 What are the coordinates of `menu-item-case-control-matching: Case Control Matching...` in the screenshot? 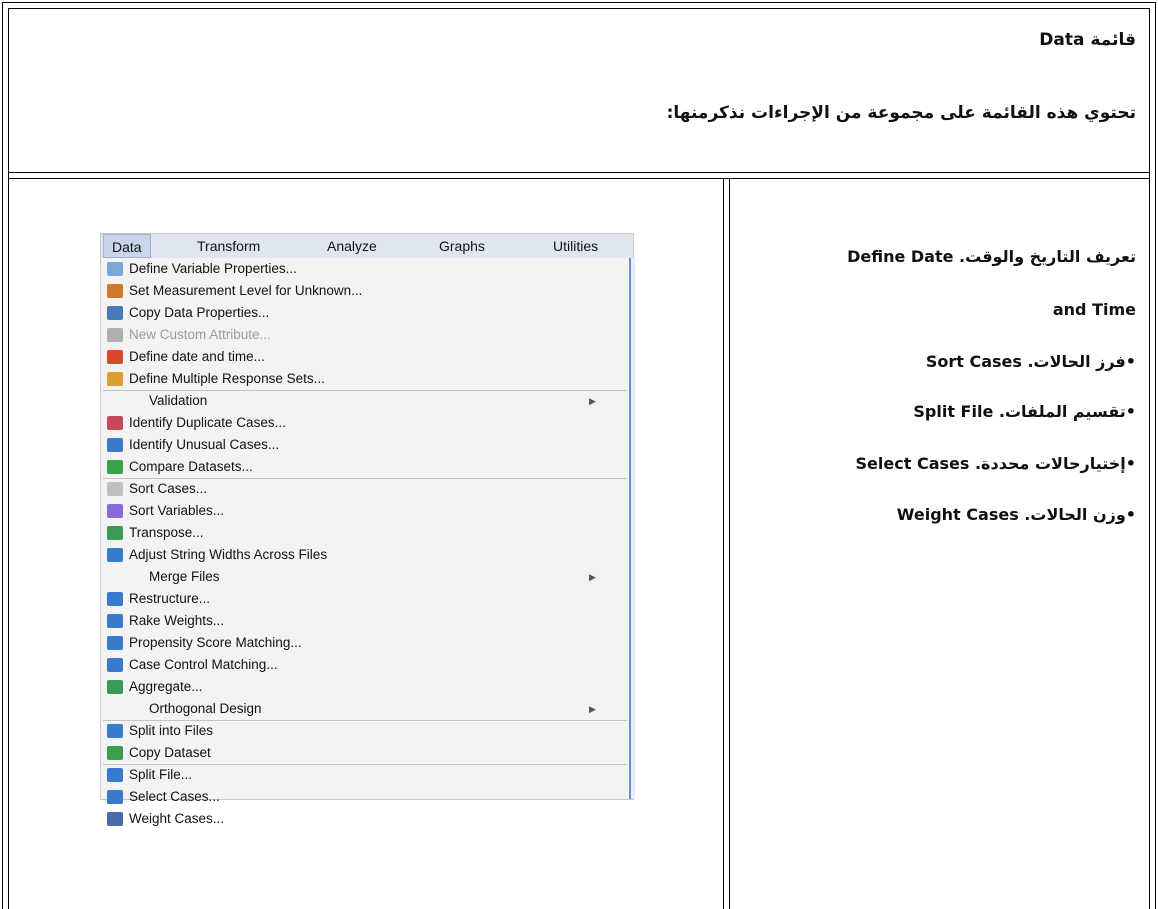 It's located at (365, 665).